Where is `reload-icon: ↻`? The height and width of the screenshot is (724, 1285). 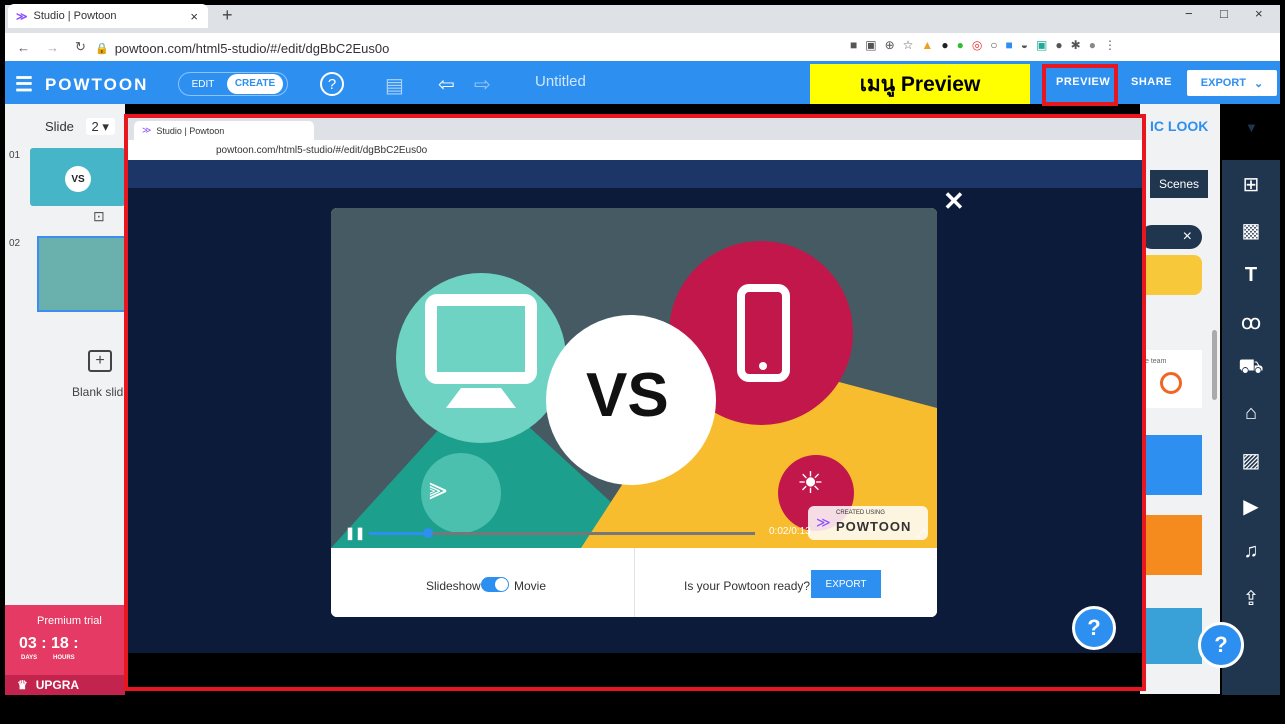
reload-icon: ↻ is located at coordinates (80, 47).